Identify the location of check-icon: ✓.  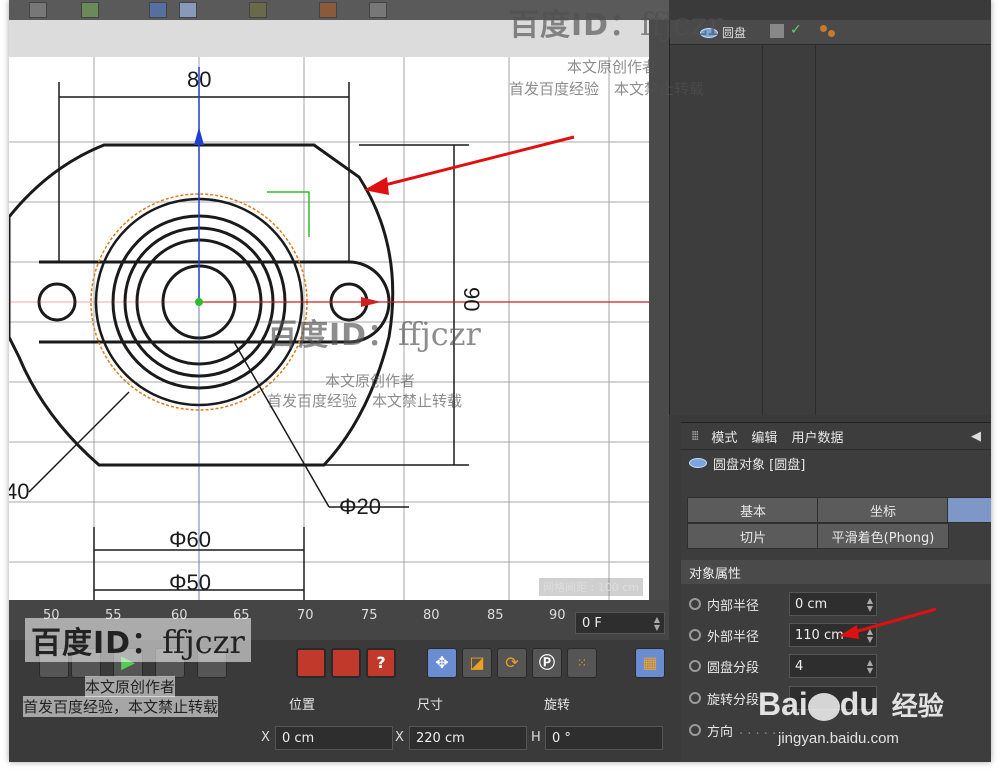
(796, 30).